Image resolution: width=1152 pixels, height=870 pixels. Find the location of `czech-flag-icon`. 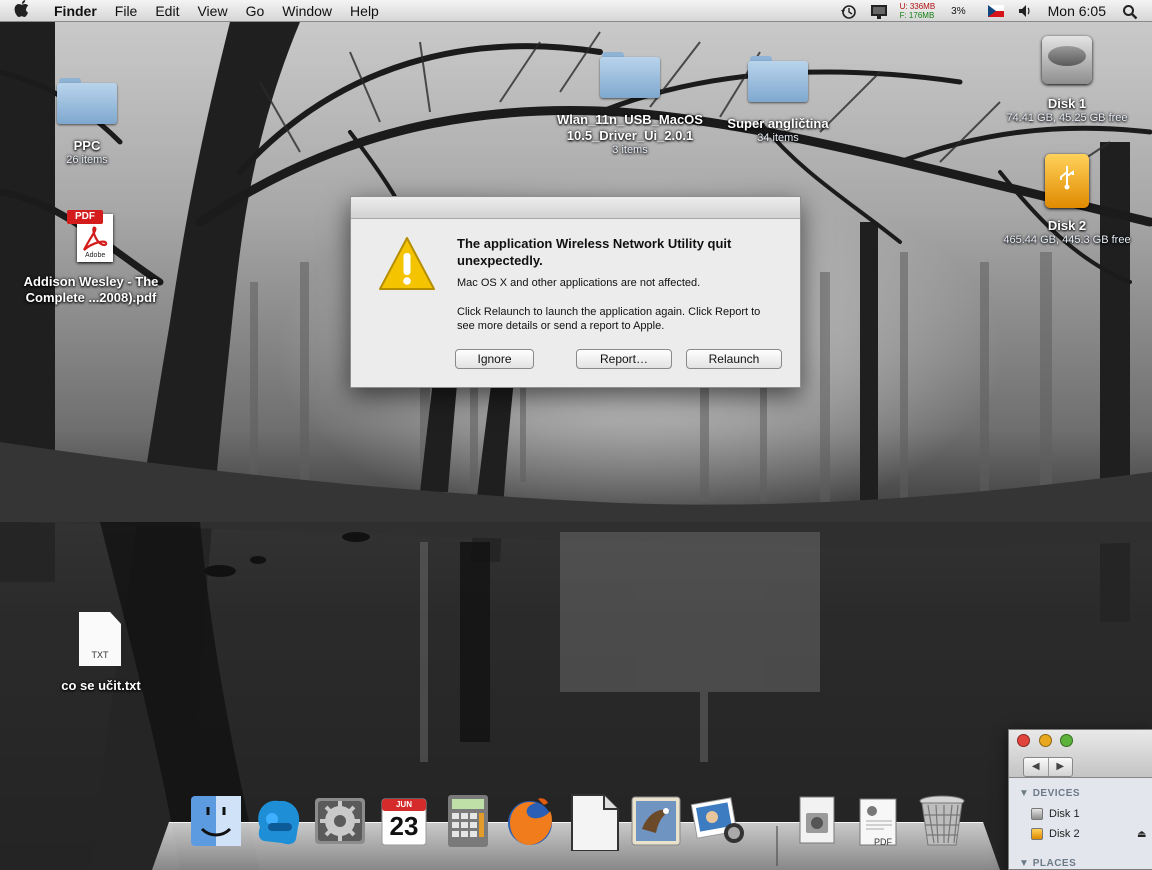

czech-flag-icon is located at coordinates (996, 11).